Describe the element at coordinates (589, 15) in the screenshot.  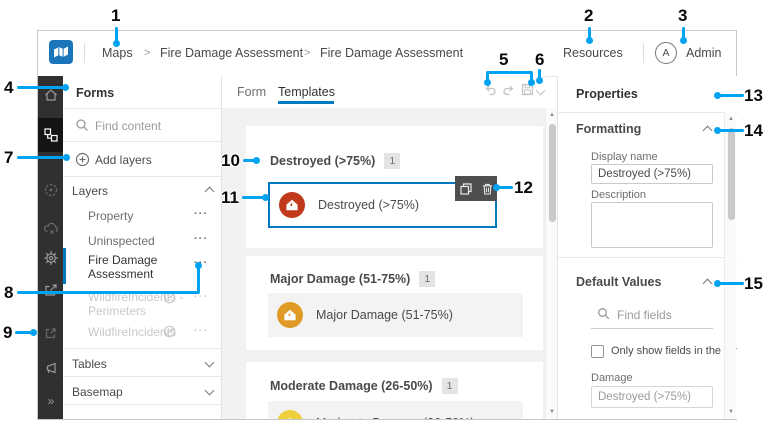
I see `callout-2: 2` at that location.